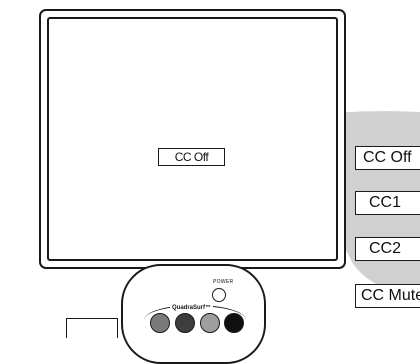  I want to click on pointer-callout, so click(92, 328).